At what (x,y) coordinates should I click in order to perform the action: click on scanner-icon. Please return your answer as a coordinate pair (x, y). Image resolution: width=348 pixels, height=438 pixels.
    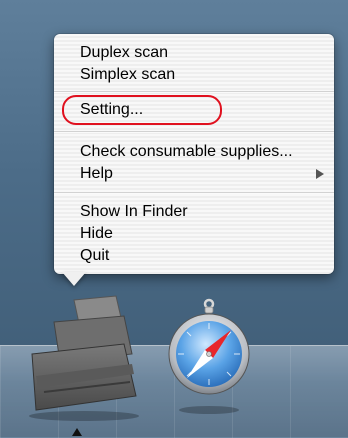
    Looking at the image, I should click on (79, 357).